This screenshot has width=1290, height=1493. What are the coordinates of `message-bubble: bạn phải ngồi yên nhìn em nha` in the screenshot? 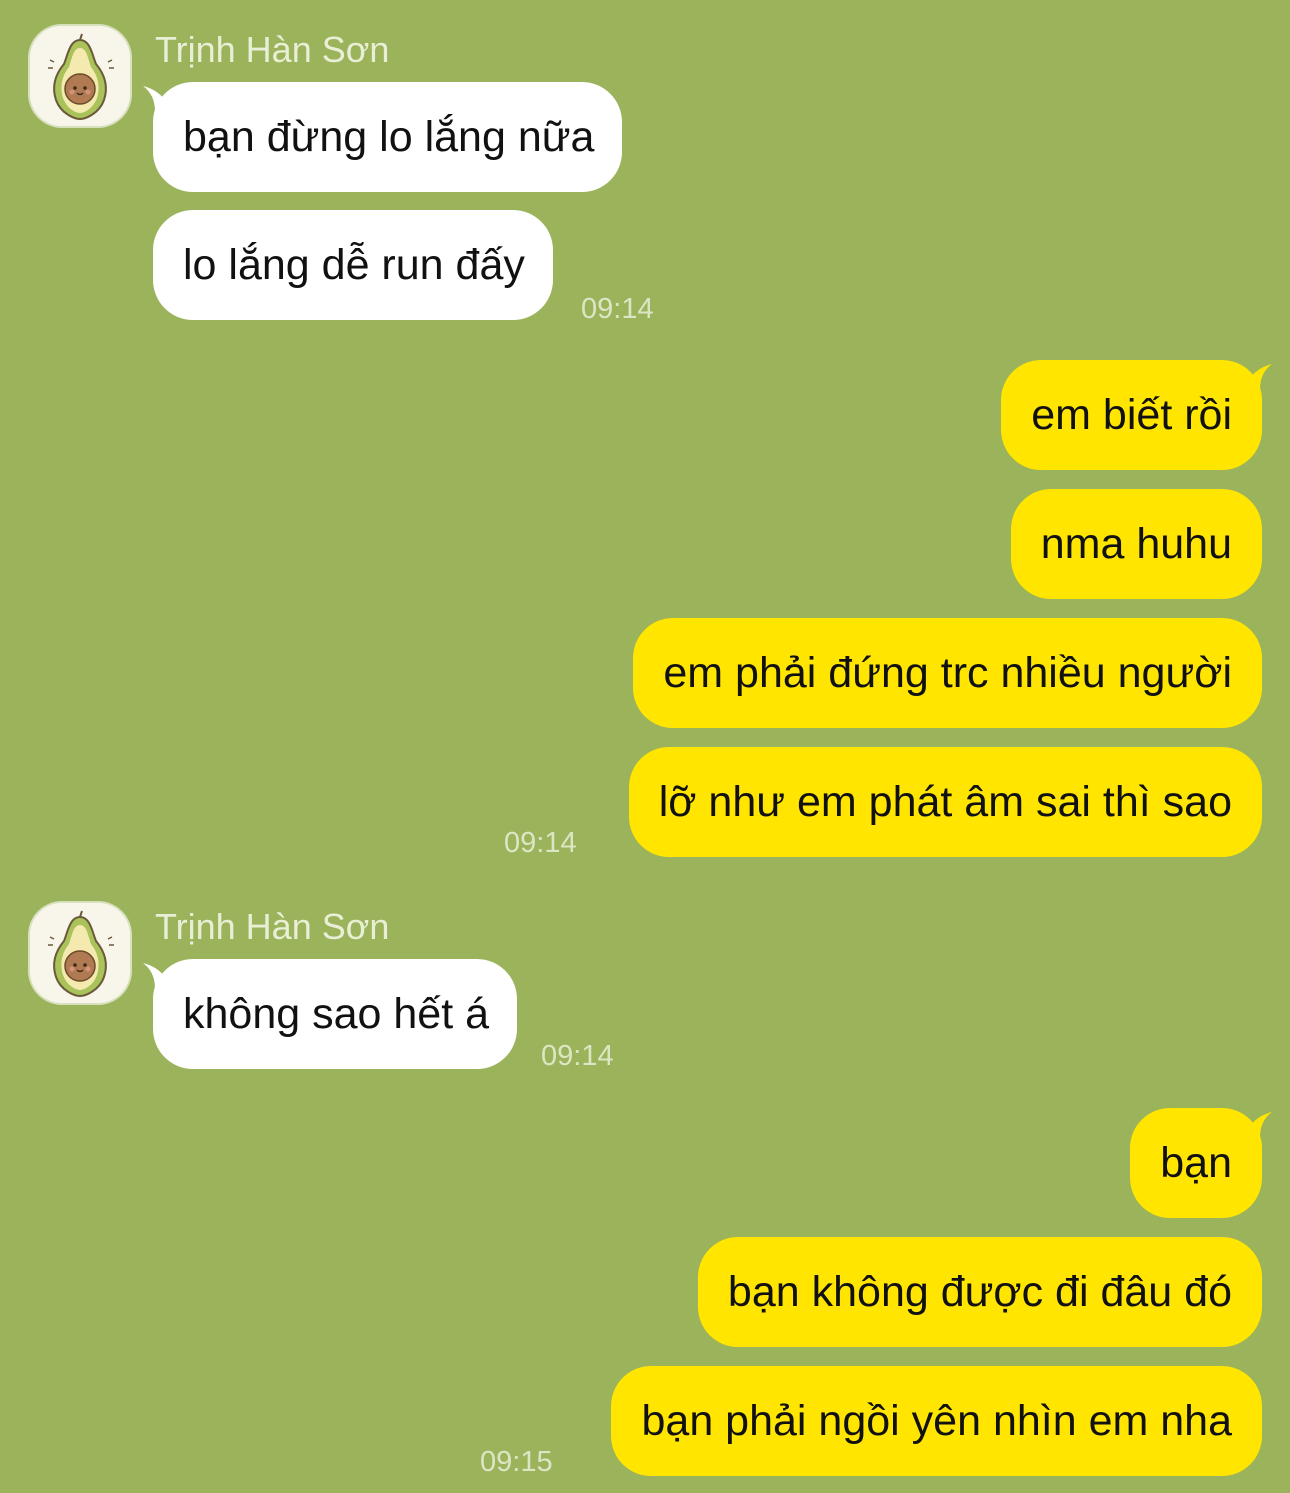 It's located at (936, 1421).